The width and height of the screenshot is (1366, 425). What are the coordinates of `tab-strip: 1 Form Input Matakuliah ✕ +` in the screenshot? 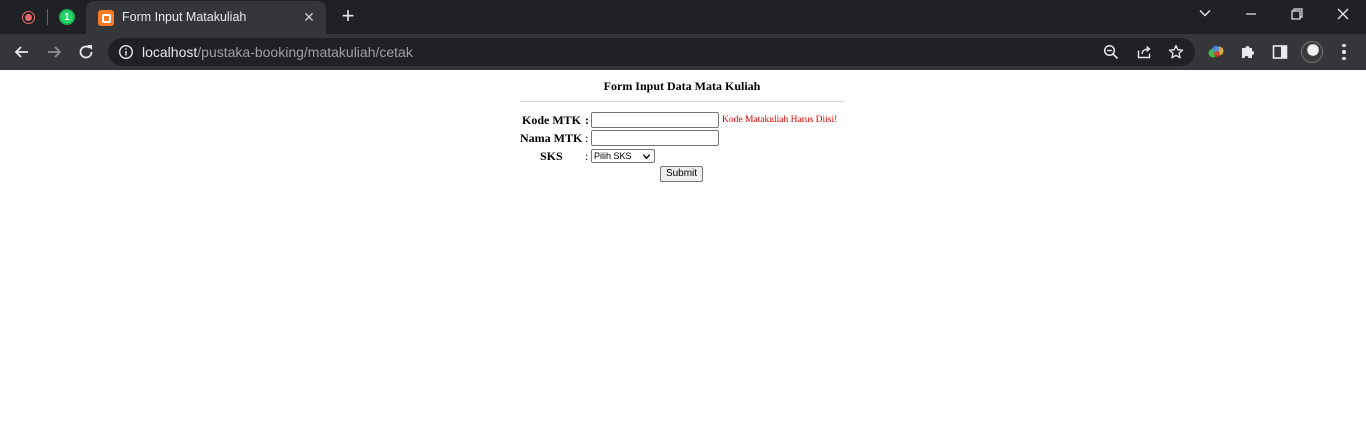 It's located at (683, 17).